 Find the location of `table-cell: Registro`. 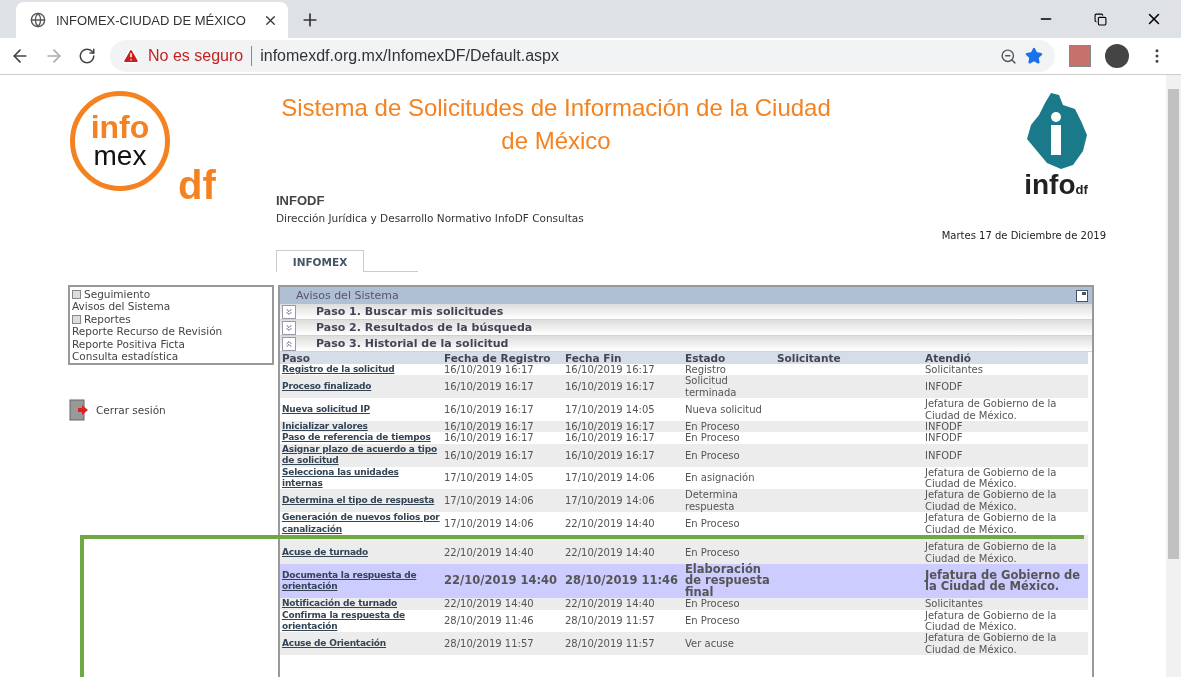

table-cell: Registro is located at coordinates (729, 370).